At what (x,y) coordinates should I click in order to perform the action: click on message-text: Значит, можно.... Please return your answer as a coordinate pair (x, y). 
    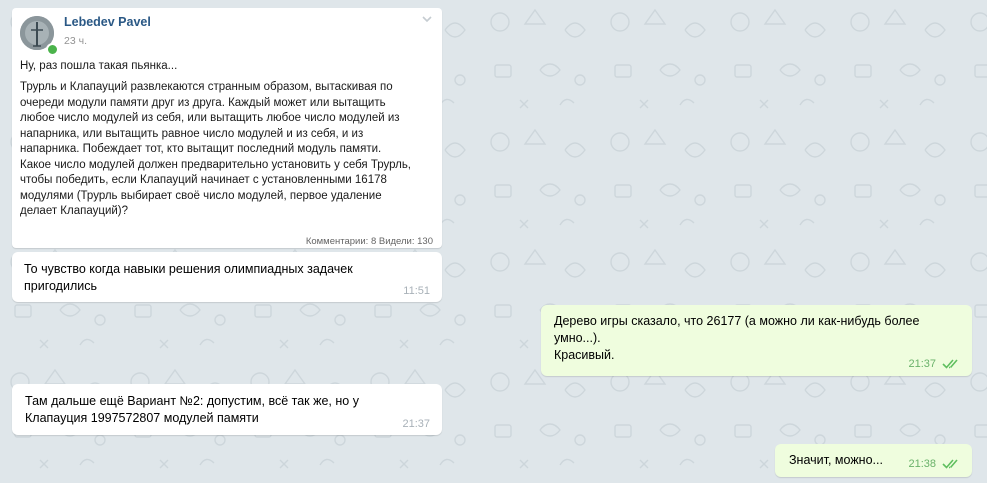
    Looking at the image, I should click on (836, 460).